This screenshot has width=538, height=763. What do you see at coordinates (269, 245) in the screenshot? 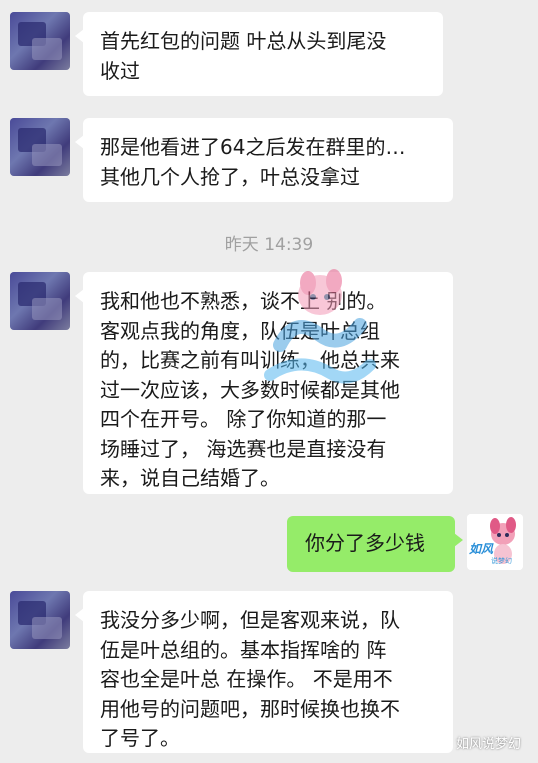
I see `chat-timestamp: 昨天 14:39` at bounding box center [269, 245].